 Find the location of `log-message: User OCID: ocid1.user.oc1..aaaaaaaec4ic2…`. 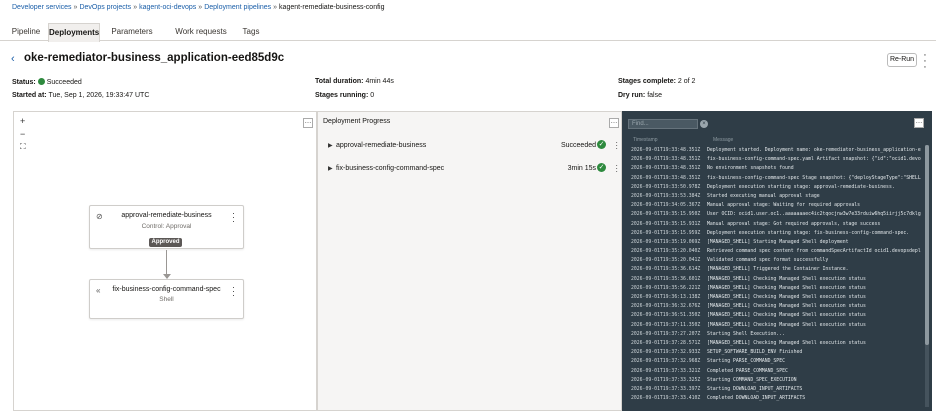

log-message: User OCID: ocid1.user.oc1..aaaaaaaec4ic2… is located at coordinates (814, 215).